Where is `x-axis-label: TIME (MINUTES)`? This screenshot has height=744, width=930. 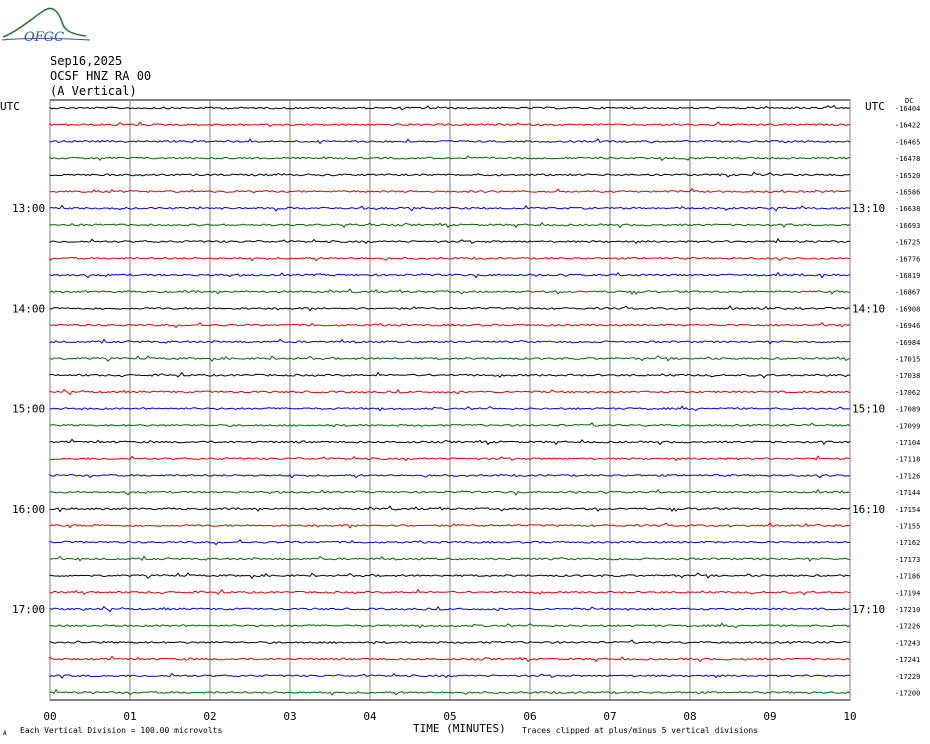 x-axis-label: TIME (MINUTES) is located at coordinates (459, 728).